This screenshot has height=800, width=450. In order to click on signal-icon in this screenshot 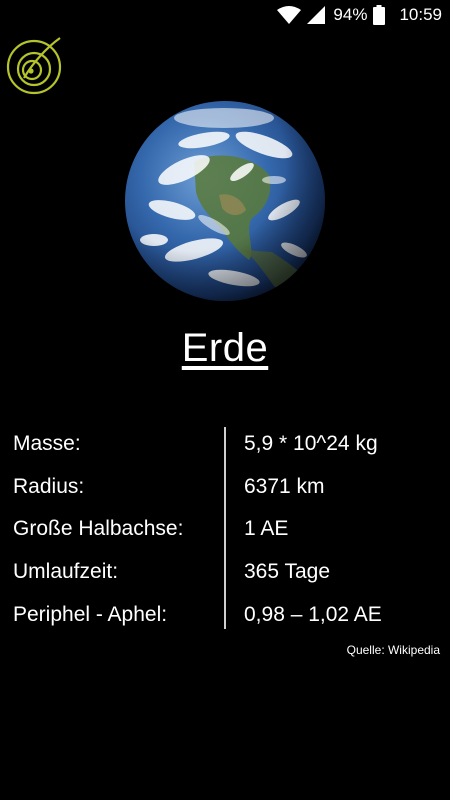, I will do `click(316, 15)`.